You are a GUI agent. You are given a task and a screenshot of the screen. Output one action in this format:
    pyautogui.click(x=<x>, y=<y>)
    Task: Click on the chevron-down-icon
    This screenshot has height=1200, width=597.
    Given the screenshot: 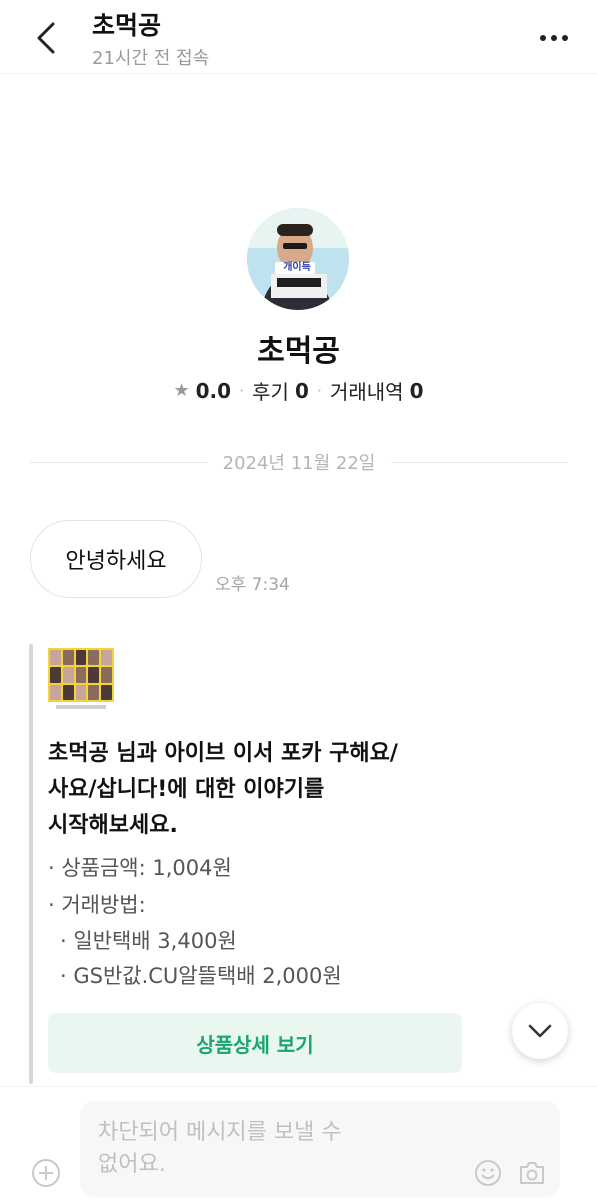 What is the action you would take?
    pyautogui.click(x=540, y=1031)
    